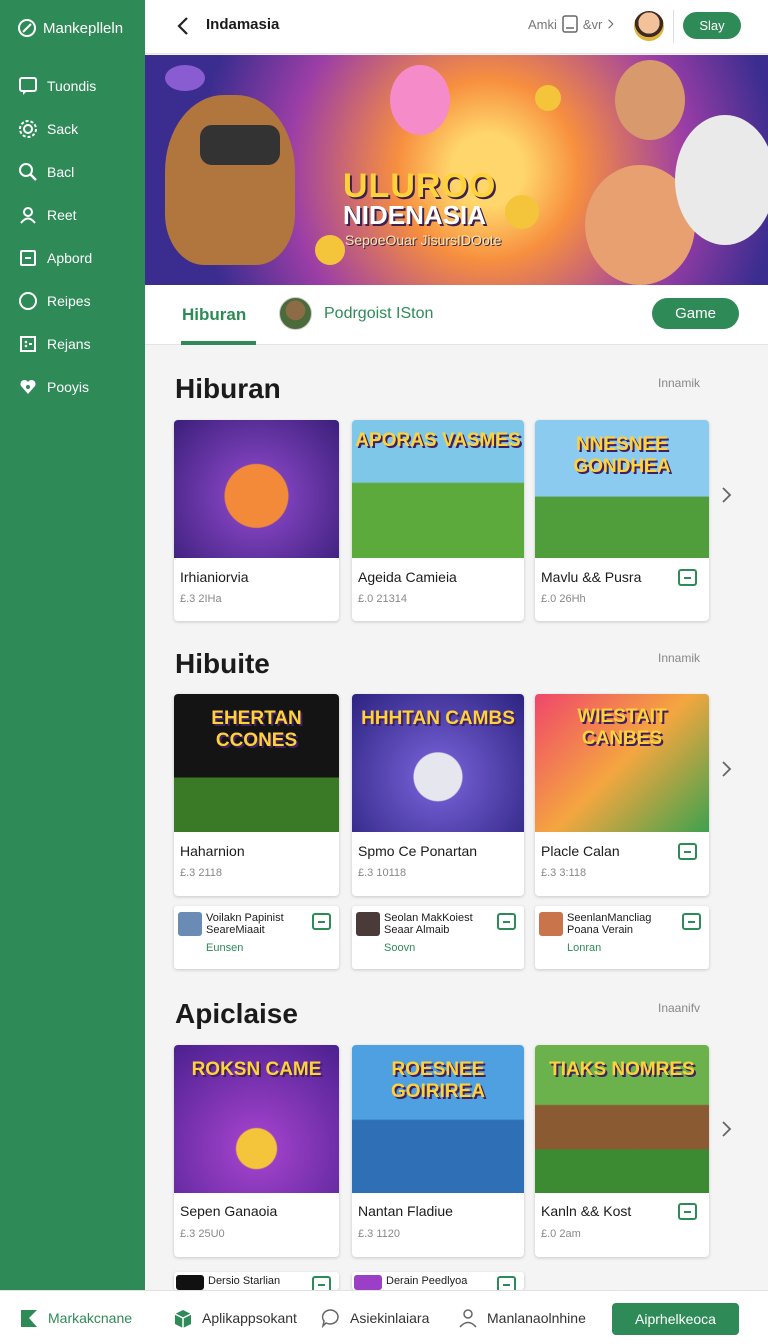 The image size is (768, 1344). I want to click on sidebar-brand-label: Mankeplleln, so click(83, 28).